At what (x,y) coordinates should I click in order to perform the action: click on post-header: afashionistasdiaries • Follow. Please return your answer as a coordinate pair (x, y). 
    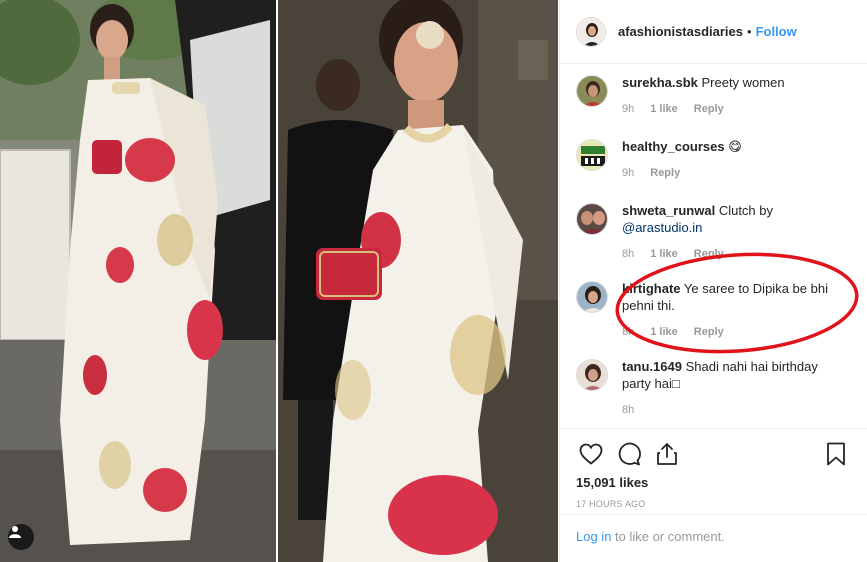
    Looking at the image, I should click on (713, 32).